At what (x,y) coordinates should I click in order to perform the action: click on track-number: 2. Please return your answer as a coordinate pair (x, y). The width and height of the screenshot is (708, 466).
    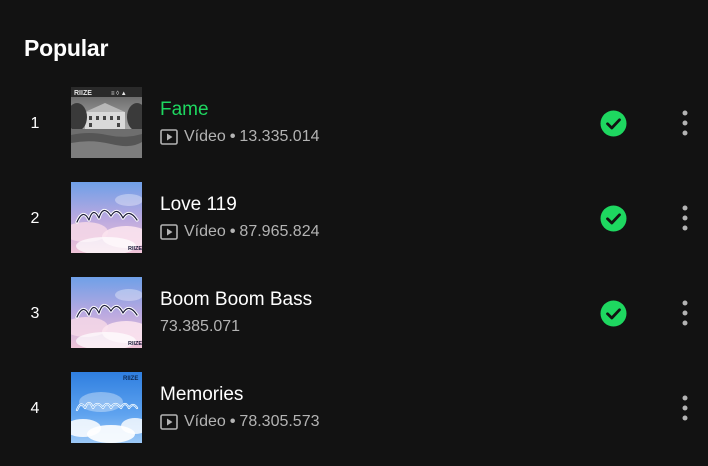
    Looking at the image, I should click on (35, 218).